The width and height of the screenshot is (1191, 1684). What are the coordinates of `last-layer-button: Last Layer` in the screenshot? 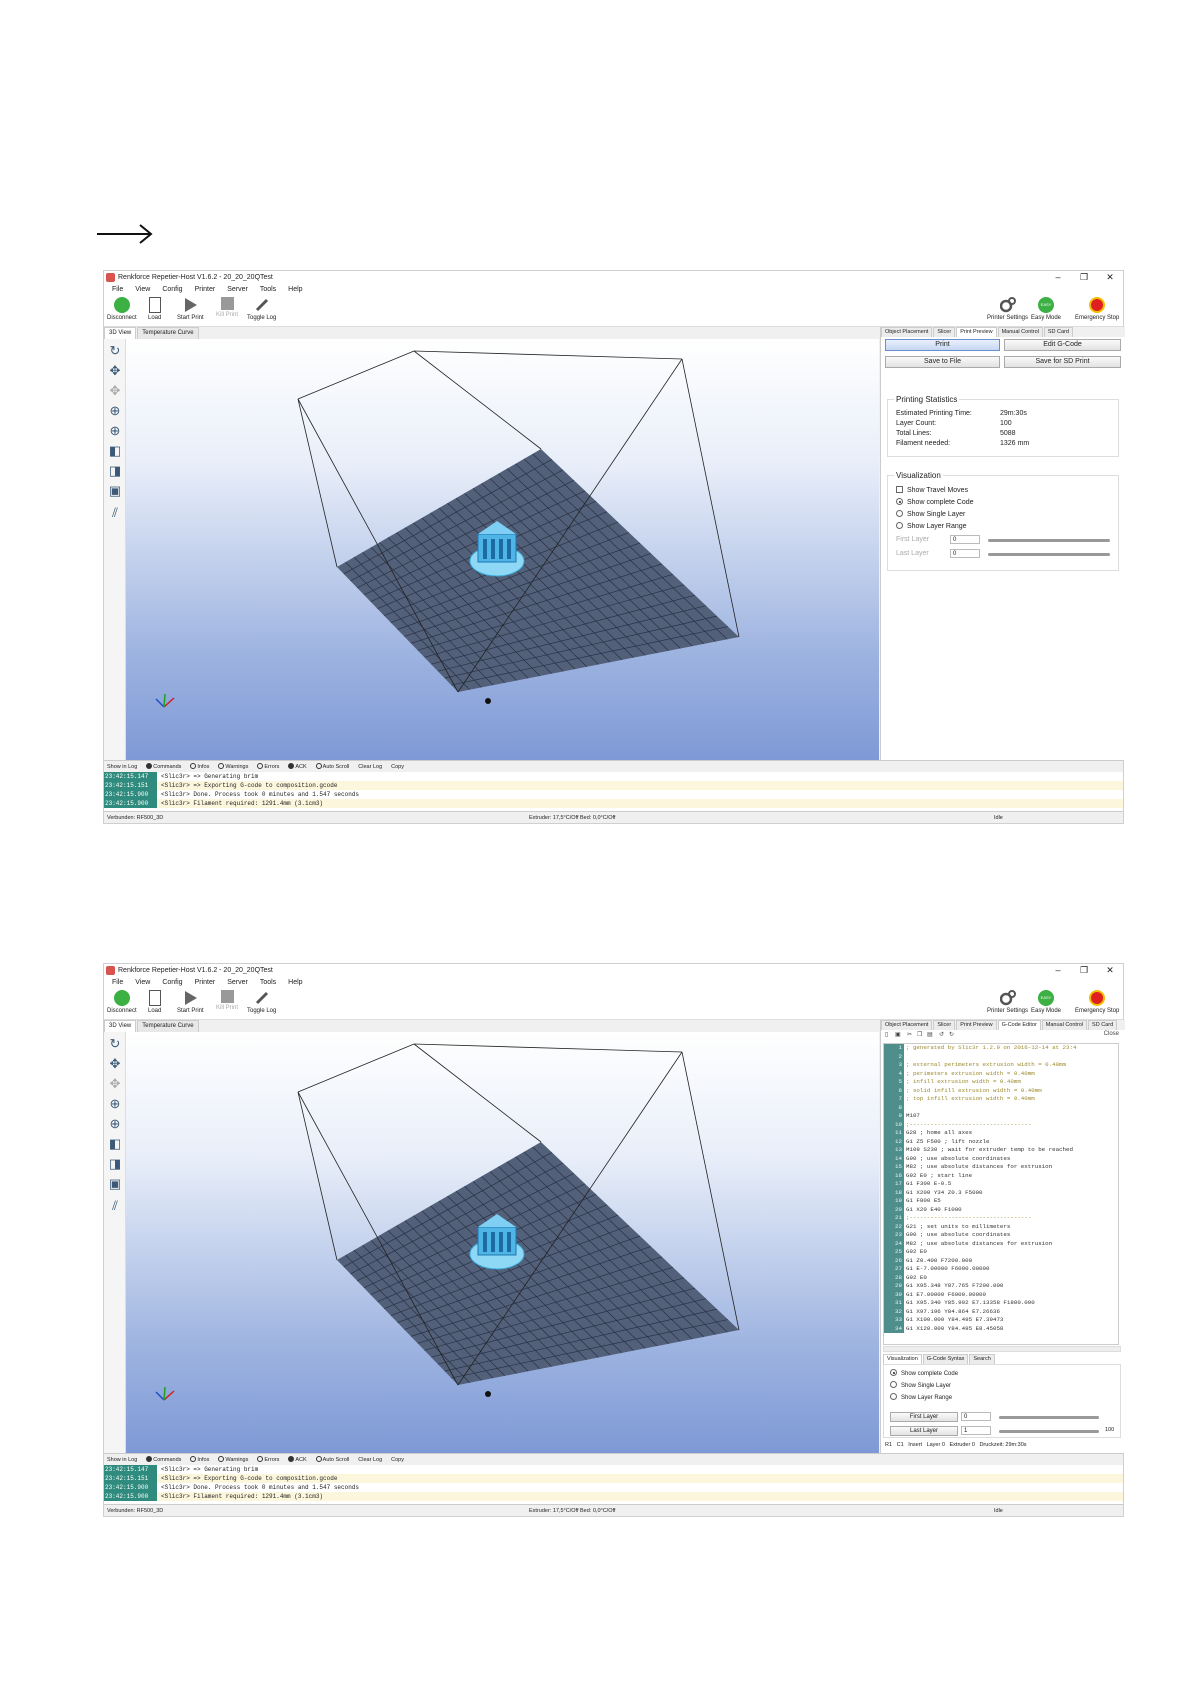 It's located at (924, 1431).